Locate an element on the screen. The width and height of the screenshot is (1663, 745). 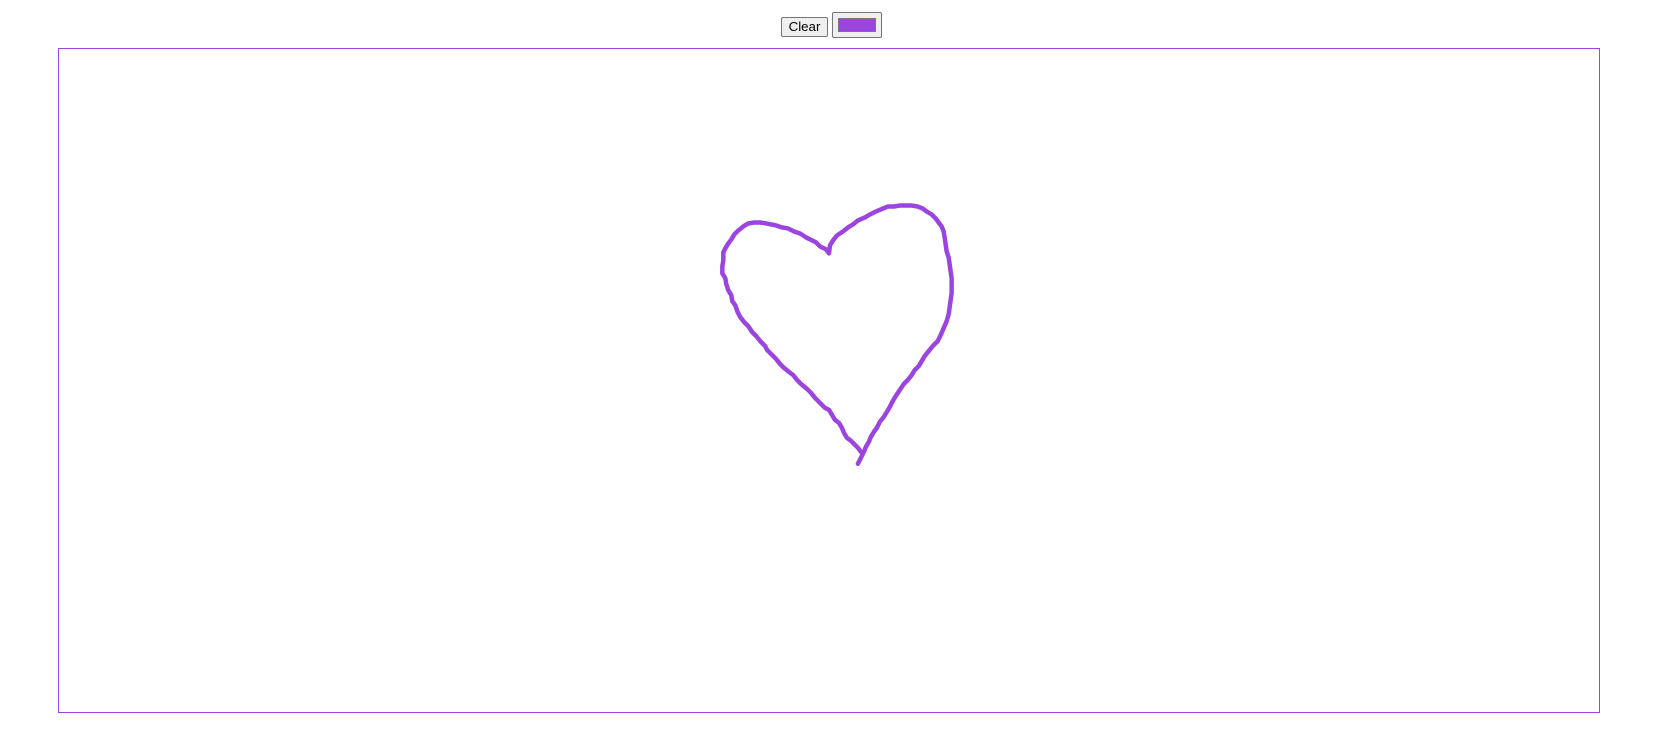
toolbar: Clear is located at coordinates (831, 25).